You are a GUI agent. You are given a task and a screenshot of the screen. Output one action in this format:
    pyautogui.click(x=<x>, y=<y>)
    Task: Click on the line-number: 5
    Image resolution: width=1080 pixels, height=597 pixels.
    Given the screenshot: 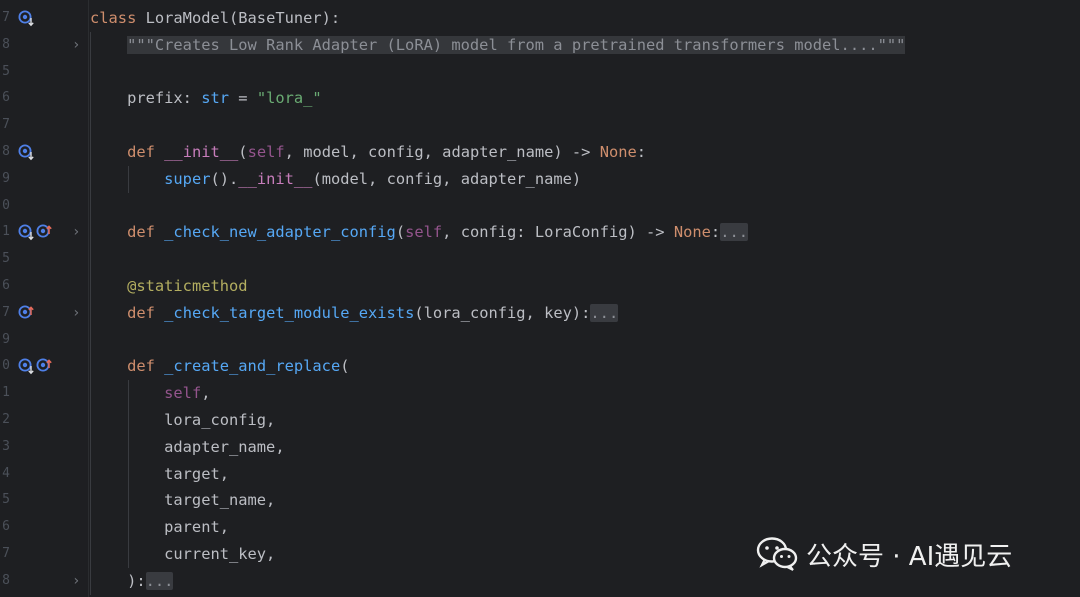 What is the action you would take?
    pyautogui.click(x=6, y=259)
    